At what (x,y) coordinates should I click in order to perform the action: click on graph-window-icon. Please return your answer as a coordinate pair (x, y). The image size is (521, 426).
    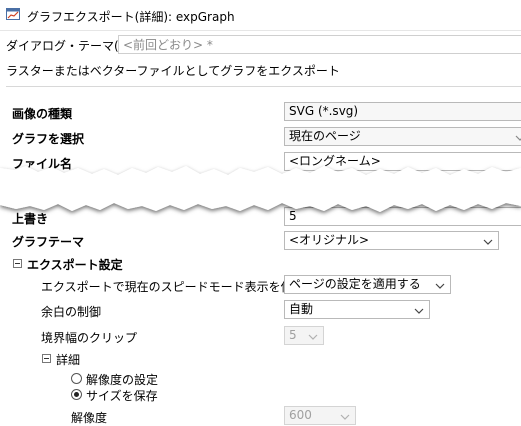
    Looking at the image, I should click on (13, 14).